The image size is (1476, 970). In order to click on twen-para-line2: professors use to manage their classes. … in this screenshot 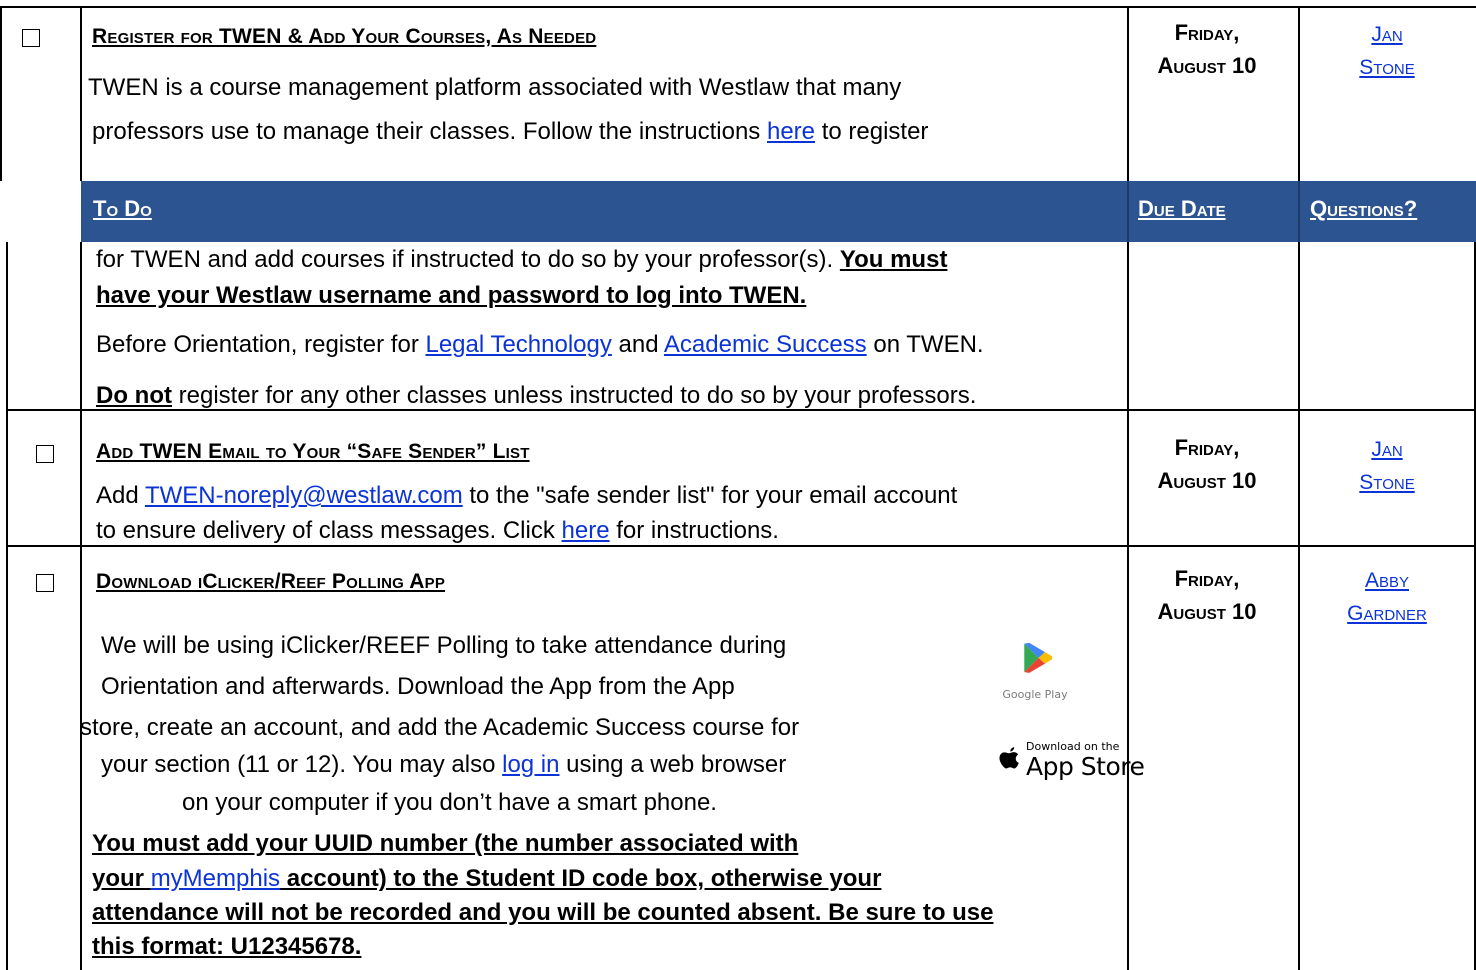, I will do `click(510, 131)`.